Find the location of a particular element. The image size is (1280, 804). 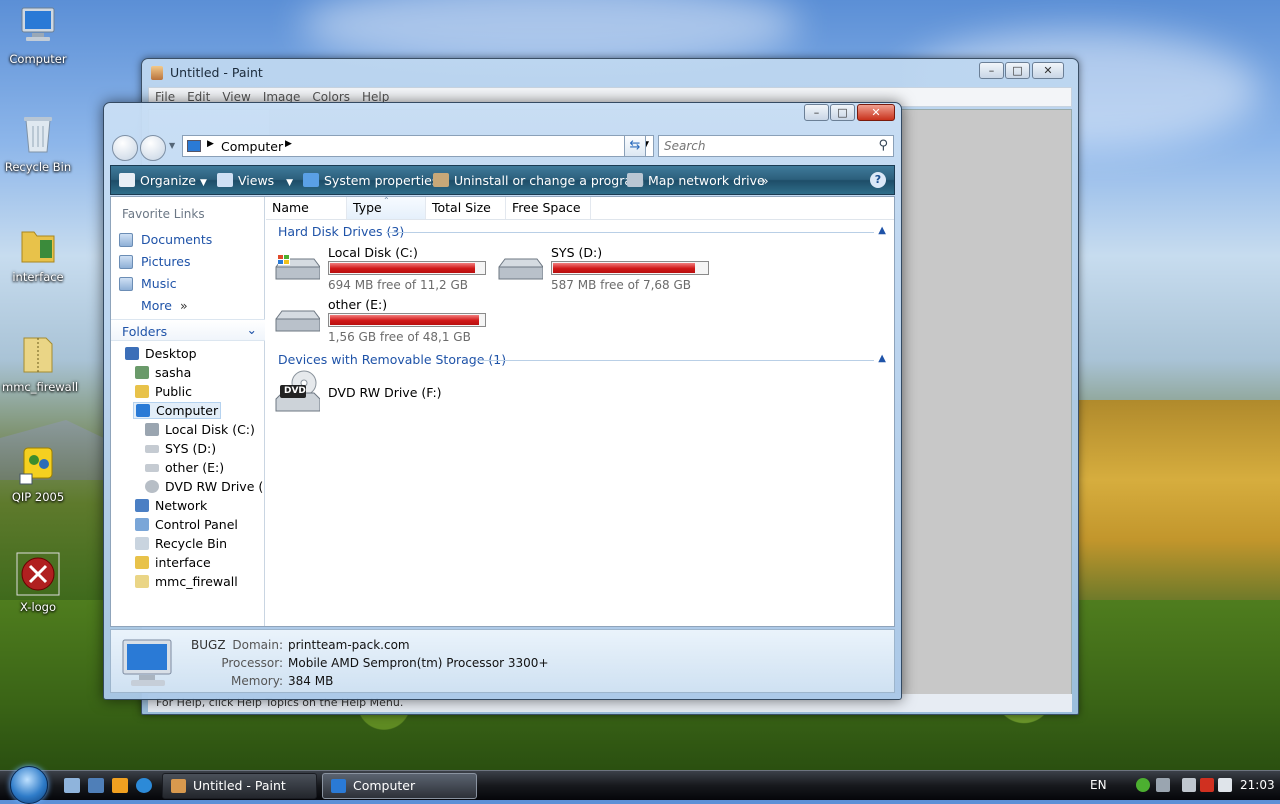

language-indicator: EN is located at coordinates (1098, 785).